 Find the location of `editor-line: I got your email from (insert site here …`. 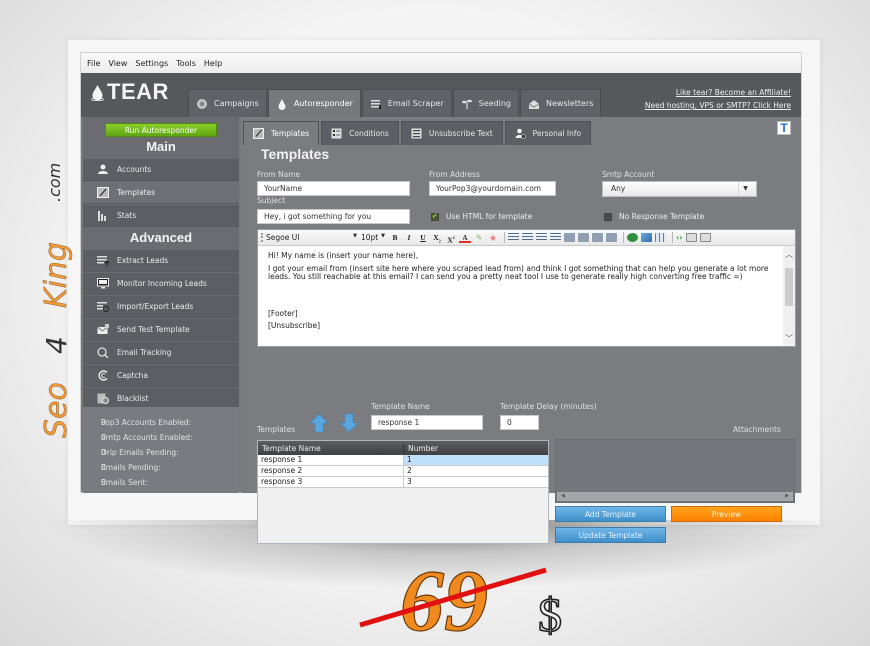

editor-line: I got your email from (insert site here … is located at coordinates (518, 272).